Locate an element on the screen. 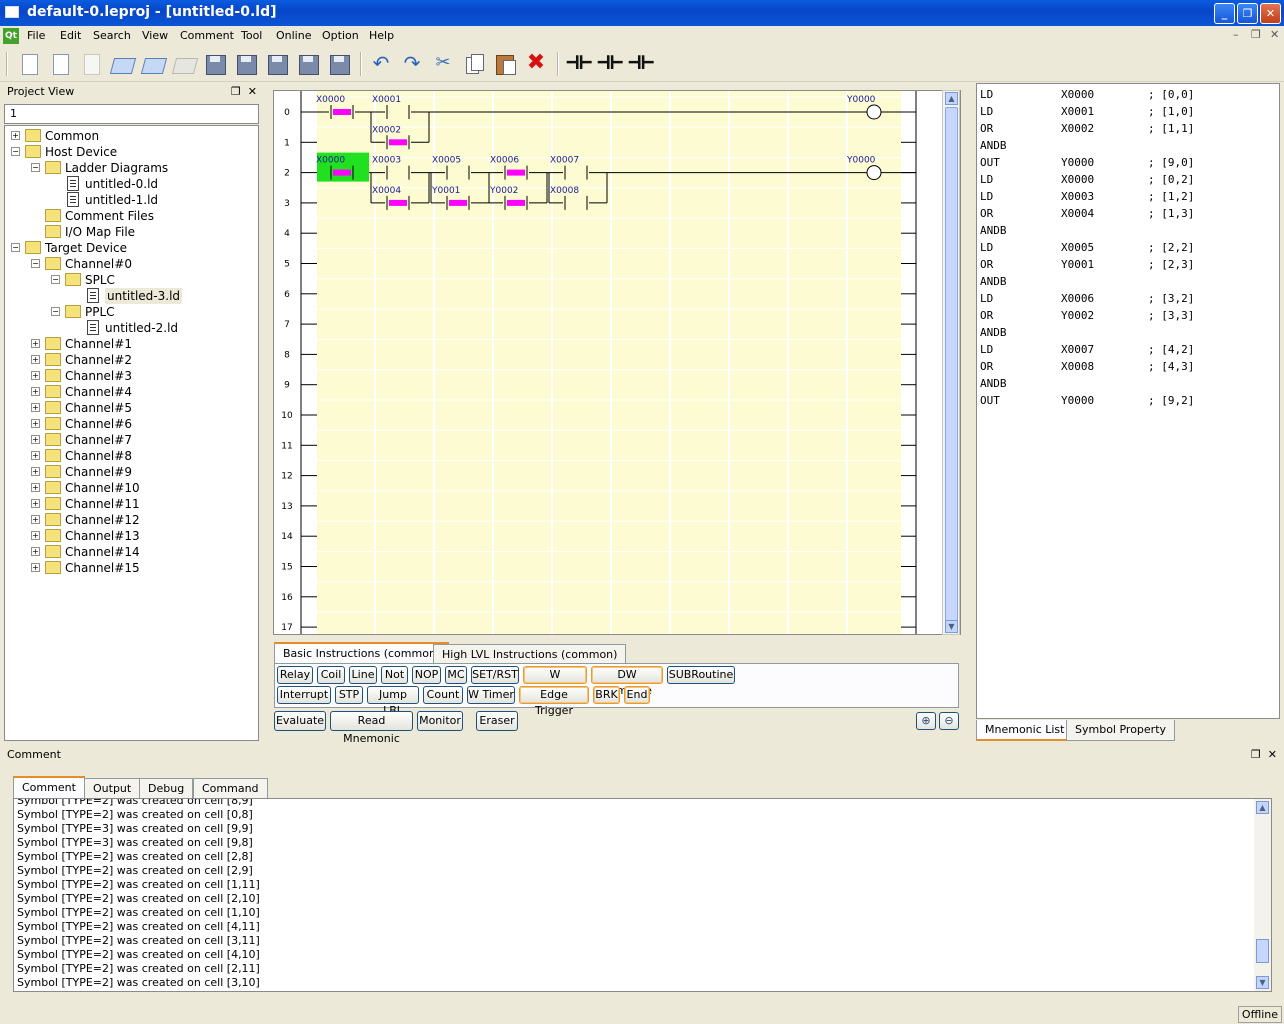 Image resolution: width=1284 pixels, height=1024 pixels. mdi-close-button: ✕ is located at coordinates (1274, 34).